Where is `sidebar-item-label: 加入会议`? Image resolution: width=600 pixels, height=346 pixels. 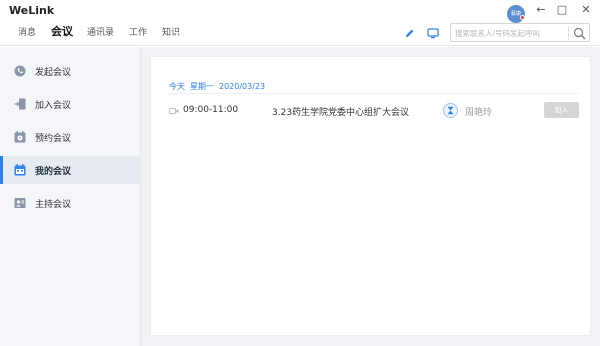
sidebar-item-label: 加入会议 is located at coordinates (53, 106).